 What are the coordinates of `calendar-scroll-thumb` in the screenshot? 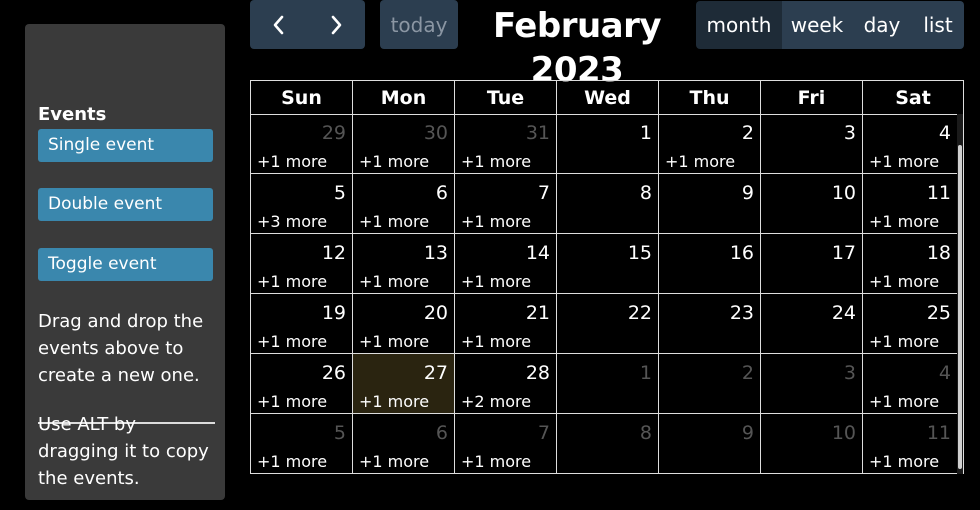 It's located at (960, 307).